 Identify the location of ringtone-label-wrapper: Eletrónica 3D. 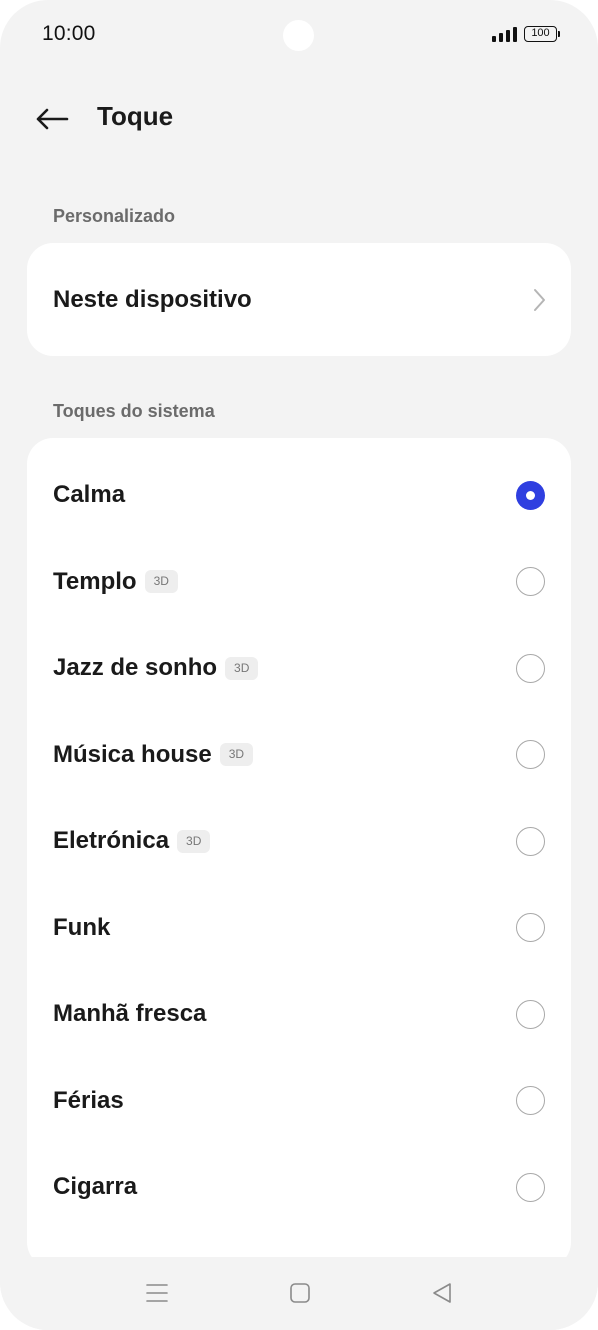
(132, 841).